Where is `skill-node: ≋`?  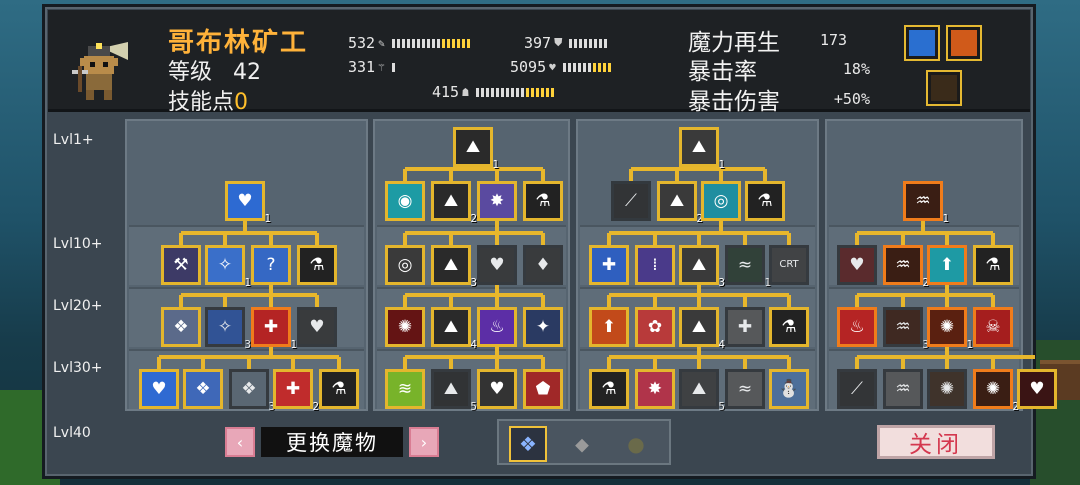 skill-node: ≋ is located at coordinates (405, 389).